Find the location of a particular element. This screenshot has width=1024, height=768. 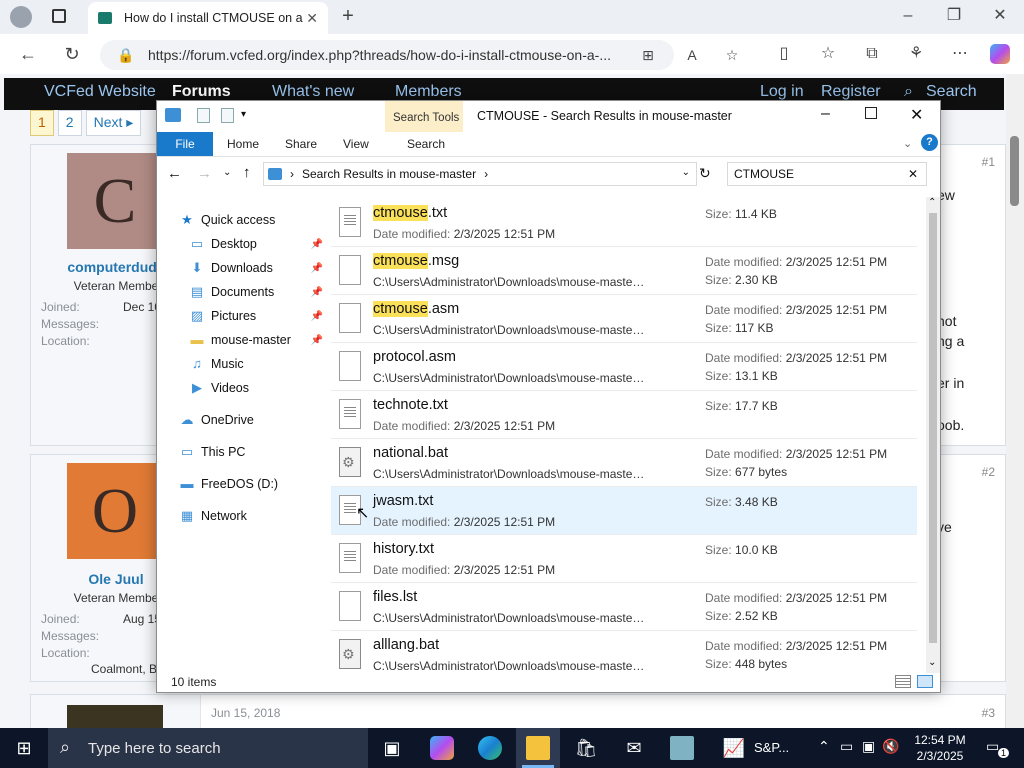

search-input: CTMOUSE ✕ is located at coordinates (827, 174).